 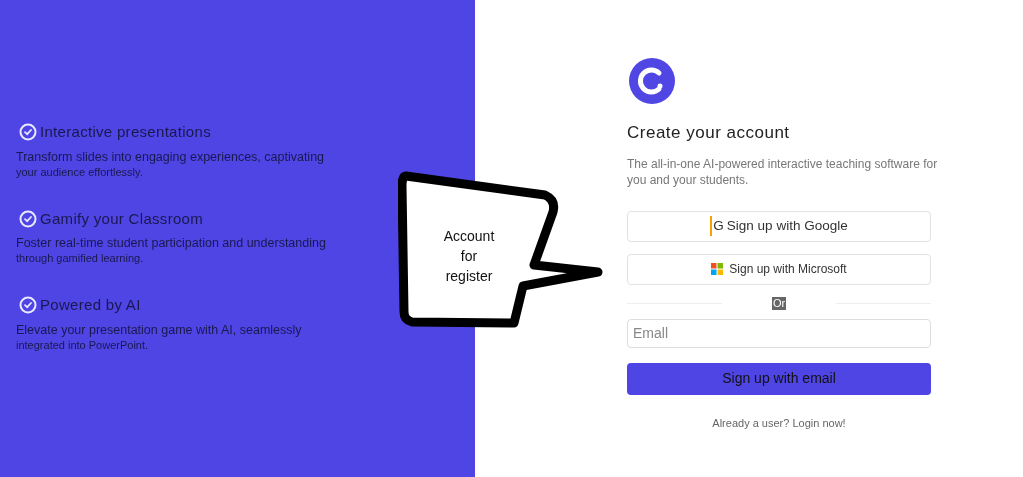 What do you see at coordinates (90, 305) in the screenshot?
I see `feature-title: Powered by AI` at bounding box center [90, 305].